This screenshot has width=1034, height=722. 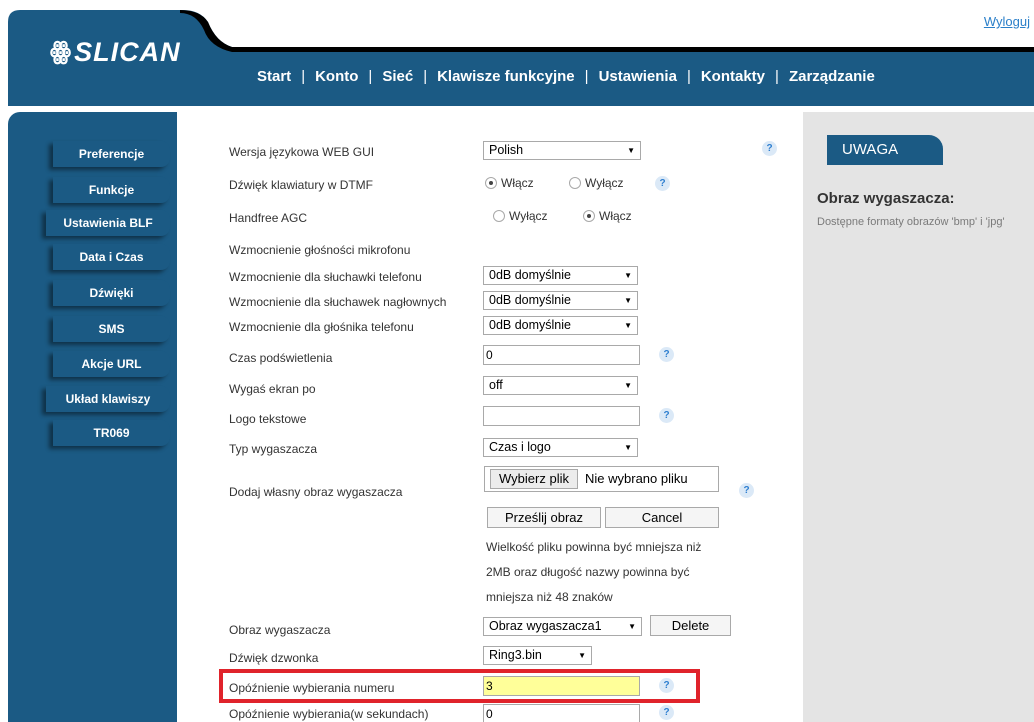 I want to click on upload-label: Dodaj własny obraz wygaszacza, so click(x=316, y=492).